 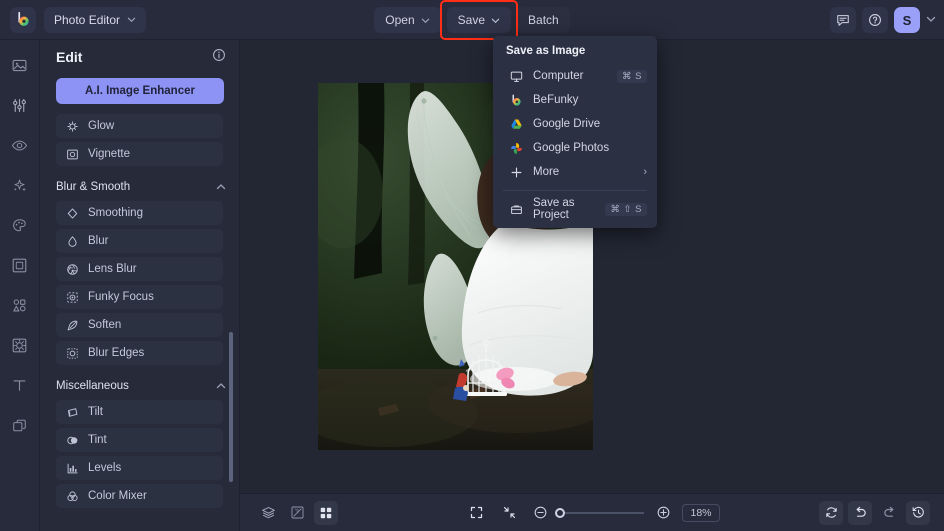 I want to click on list-item: Blur Edges, so click(x=139, y=353).